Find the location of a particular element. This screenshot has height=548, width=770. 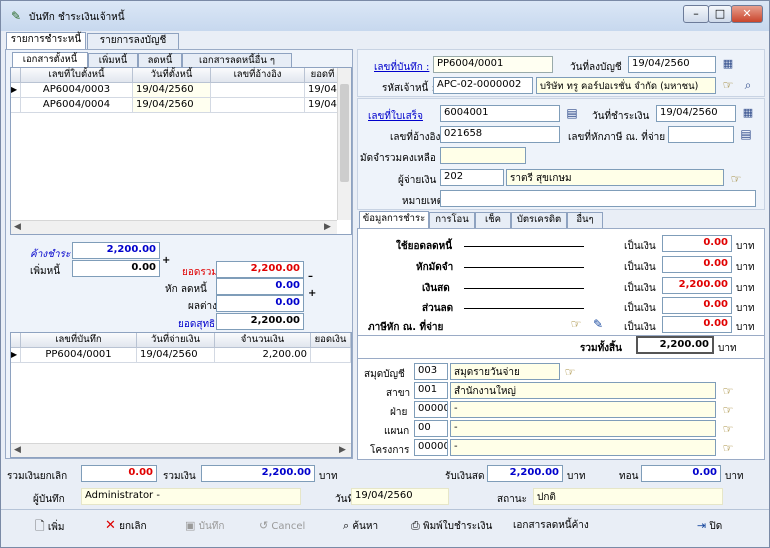

project-code-field: 00000 is located at coordinates (431, 447).